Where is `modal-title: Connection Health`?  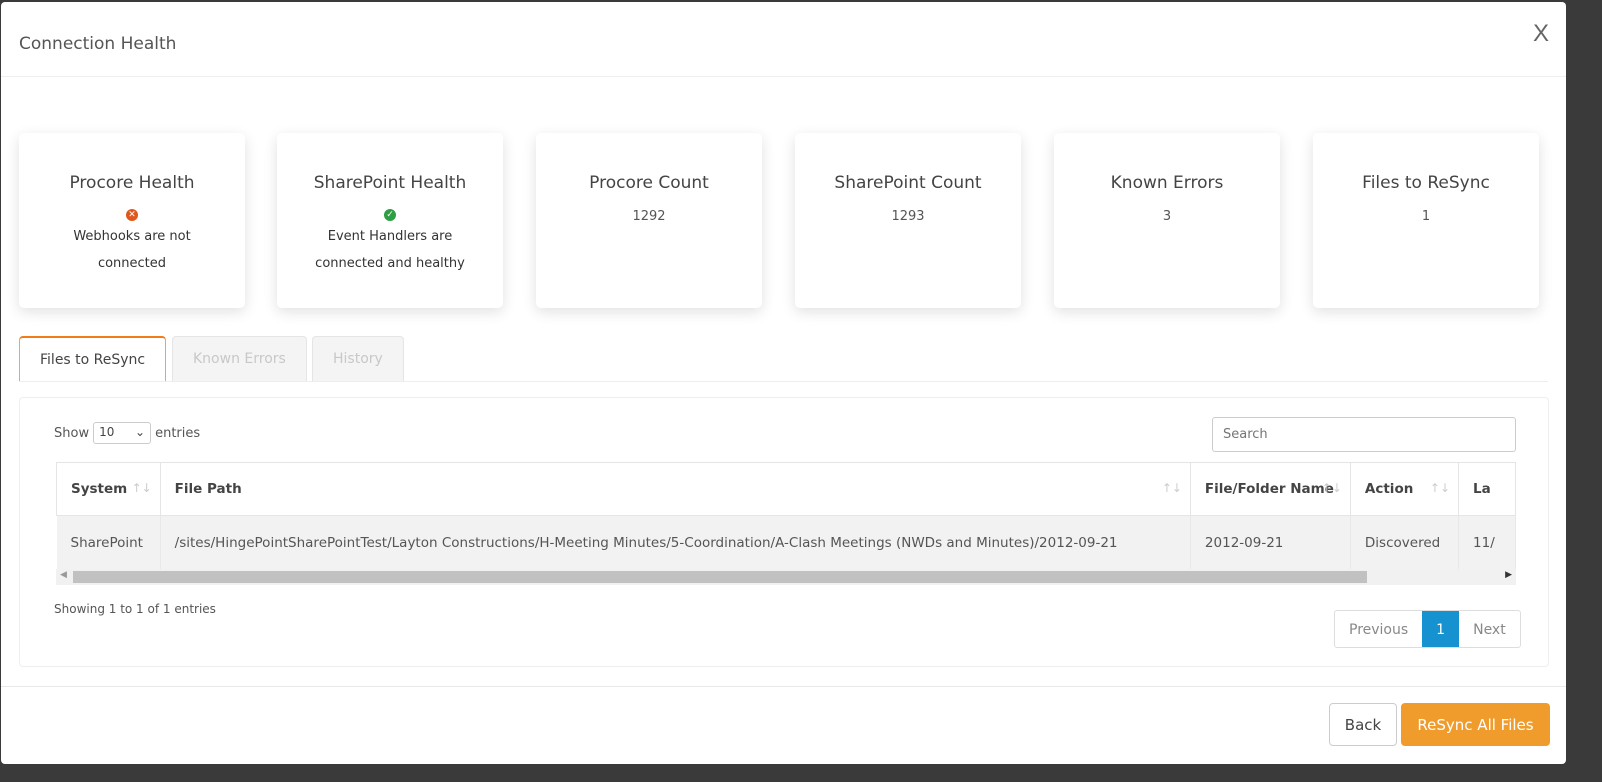
modal-title: Connection Health is located at coordinates (98, 44).